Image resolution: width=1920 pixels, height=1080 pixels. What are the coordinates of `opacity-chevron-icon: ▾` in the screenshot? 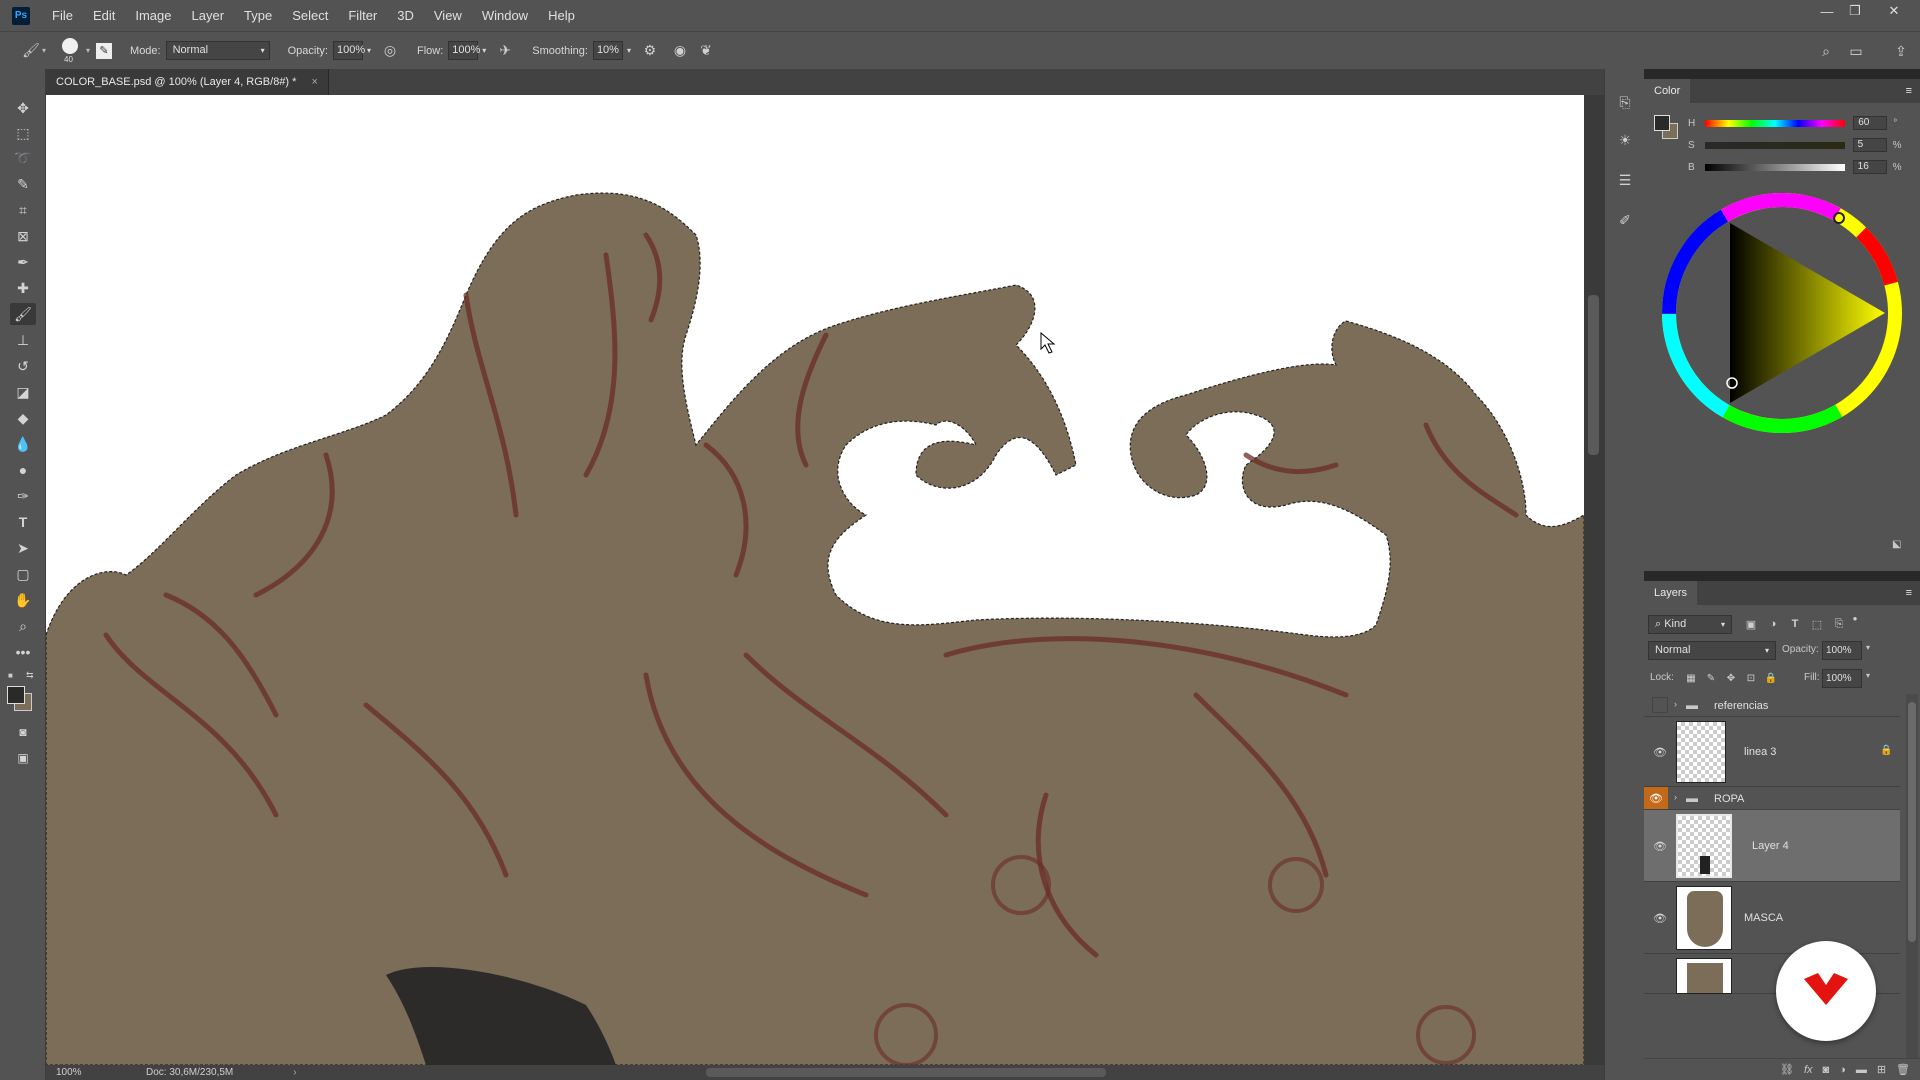 It's located at (1868, 647).